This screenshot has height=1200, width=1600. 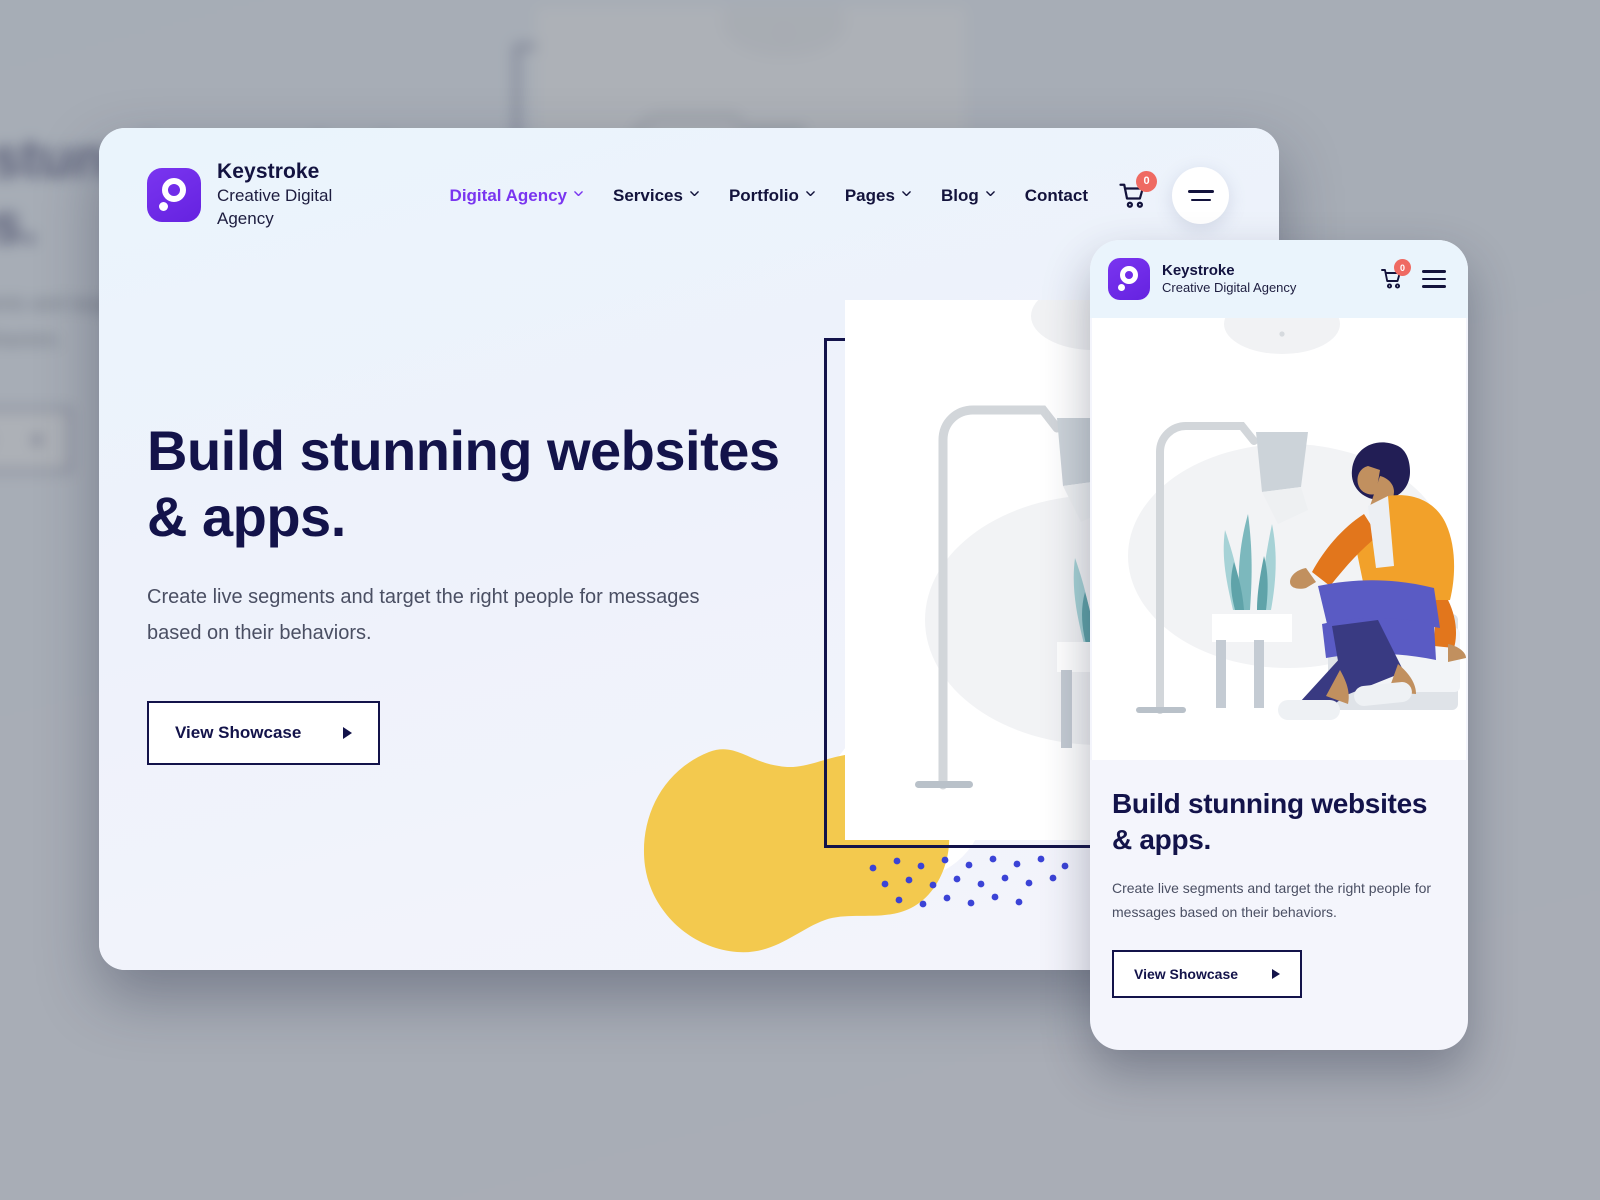 I want to click on nav-item-portfolio: Portfolio, so click(x=772, y=196).